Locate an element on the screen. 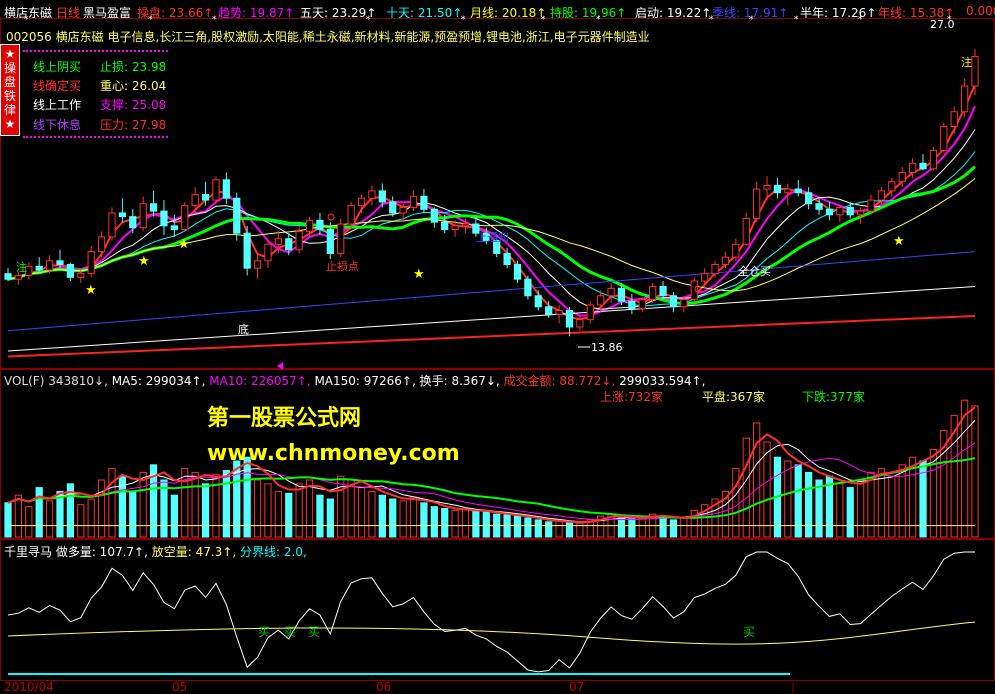 The image size is (995, 694). high-signal-label: 注 is located at coordinates (966, 62).